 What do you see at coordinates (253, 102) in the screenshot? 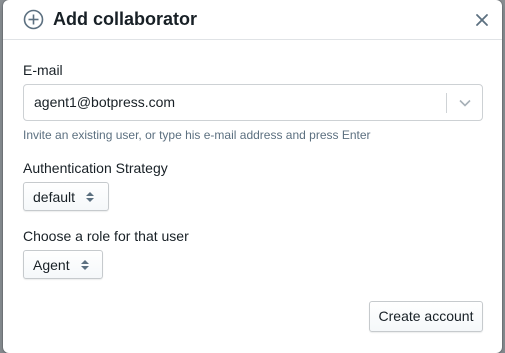
I see `email-field: agent1@botpress.com` at bounding box center [253, 102].